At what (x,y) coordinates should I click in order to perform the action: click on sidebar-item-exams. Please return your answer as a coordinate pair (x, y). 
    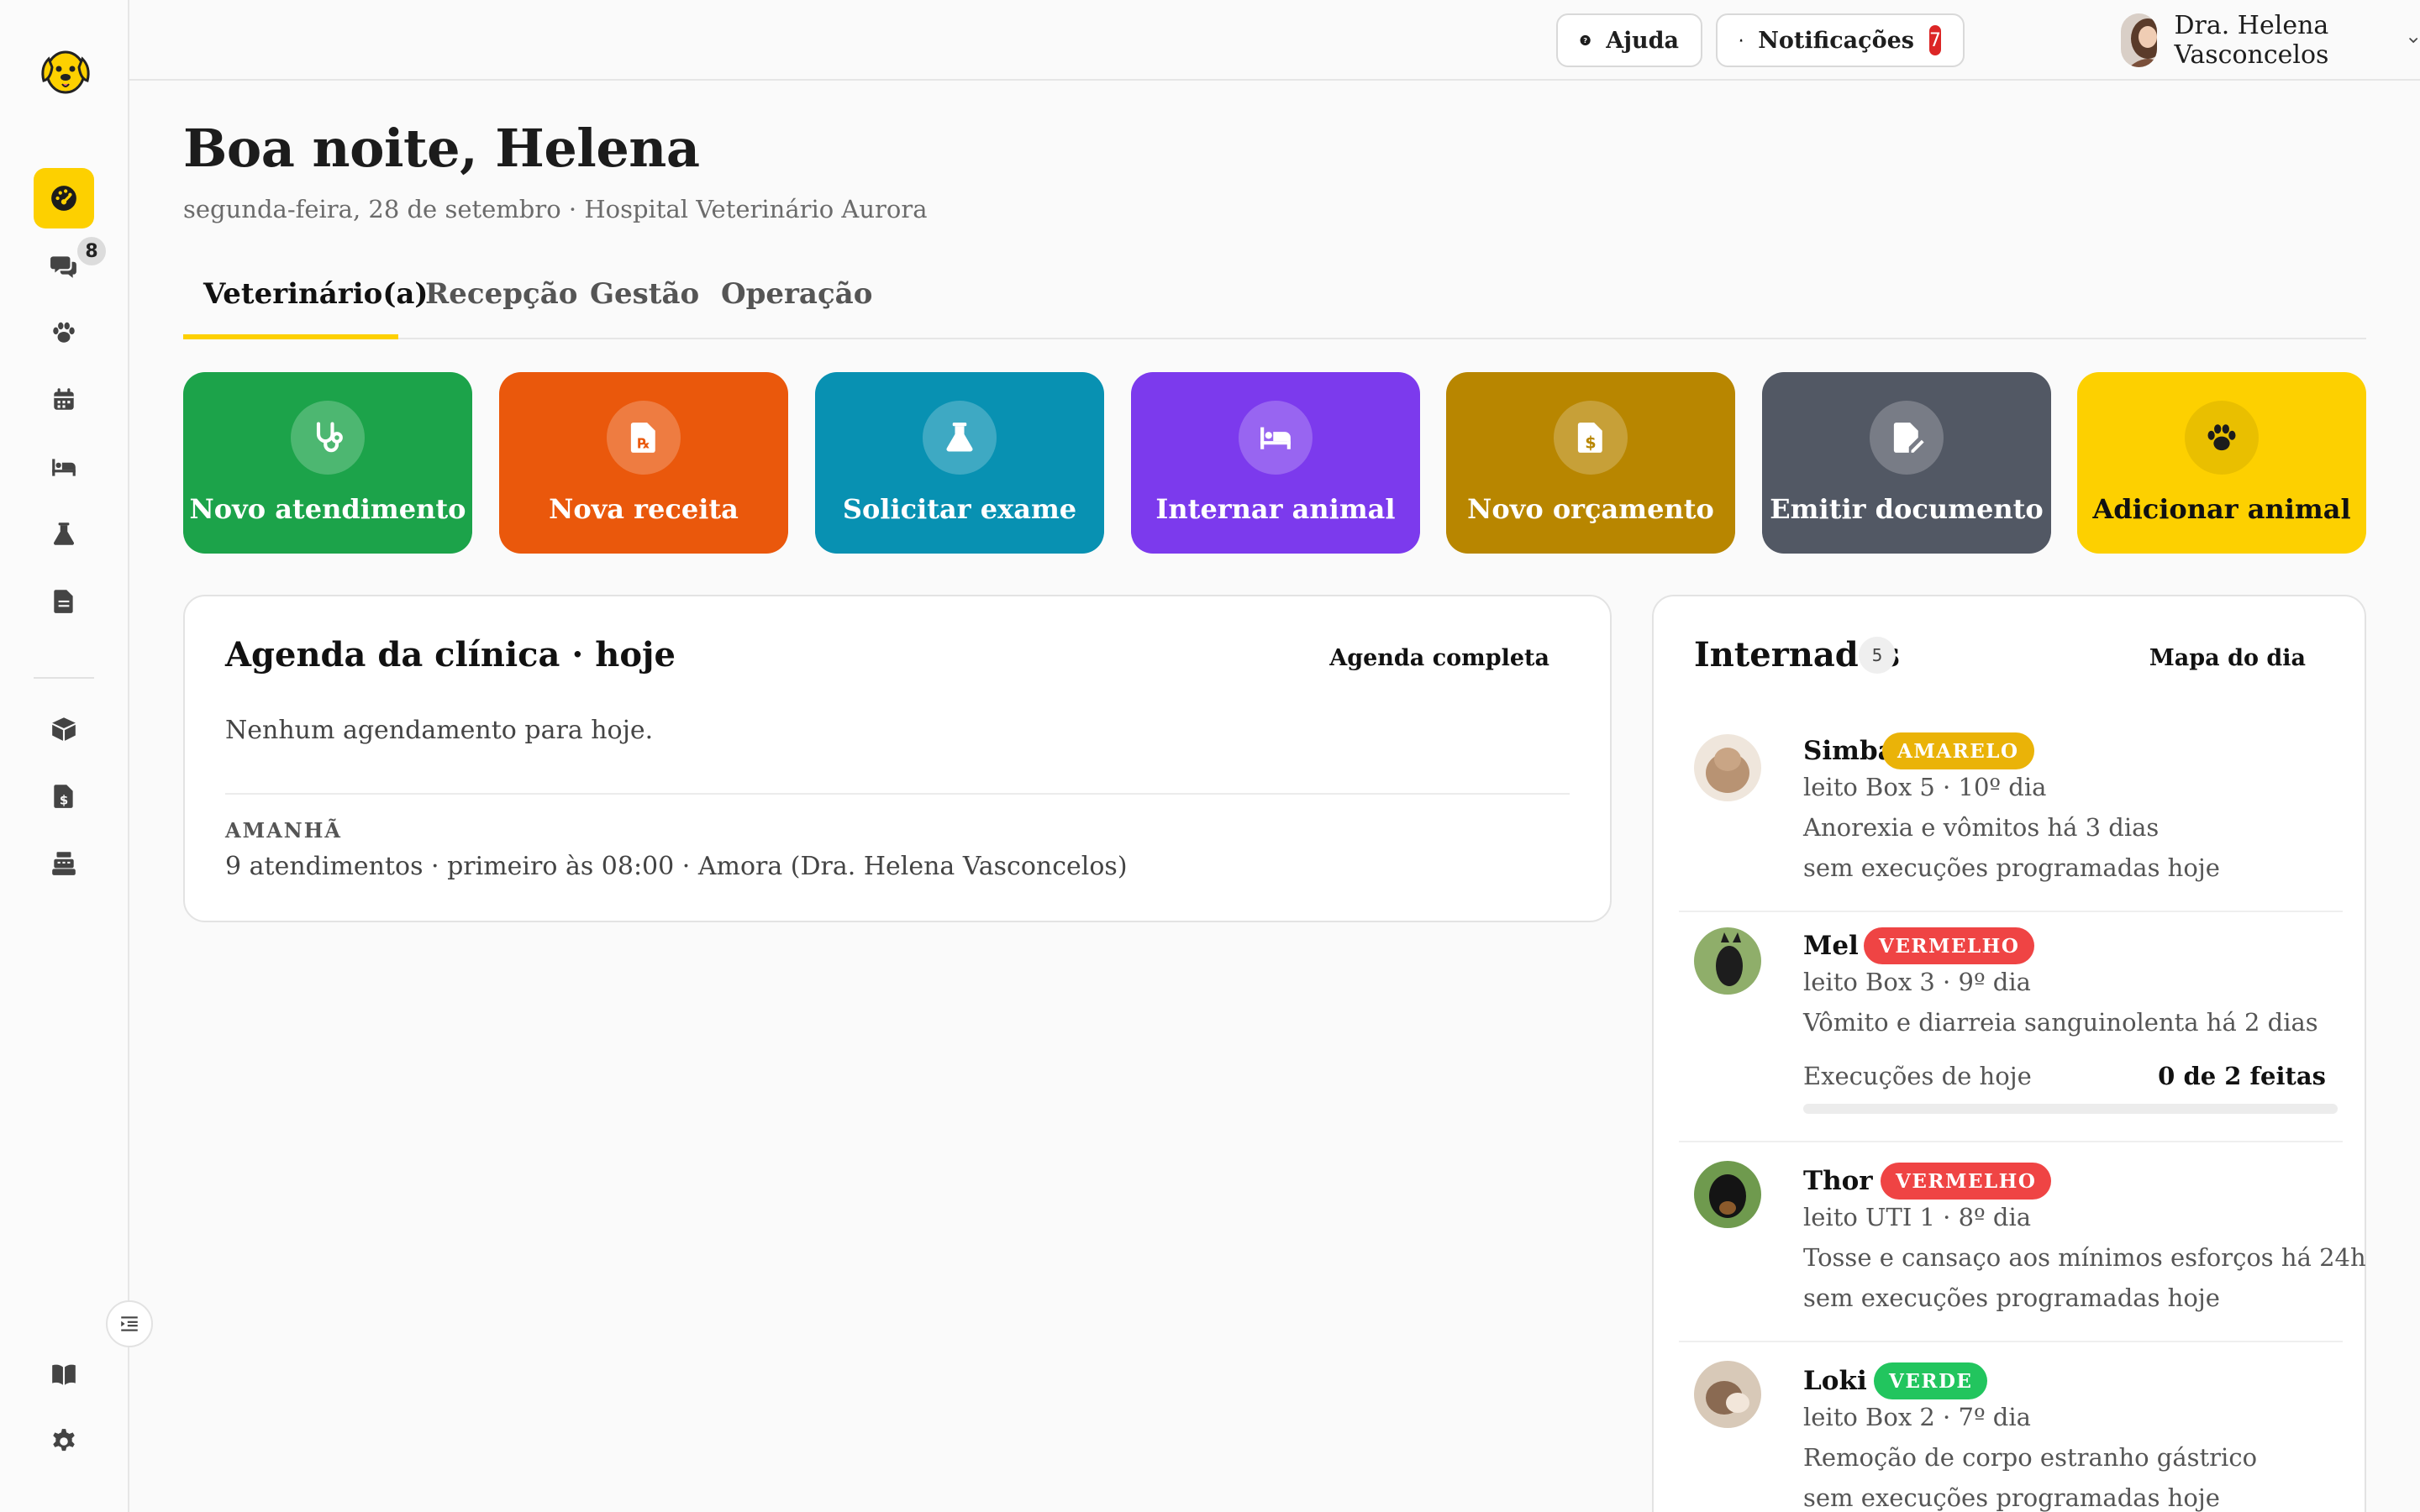
    Looking at the image, I should click on (64, 534).